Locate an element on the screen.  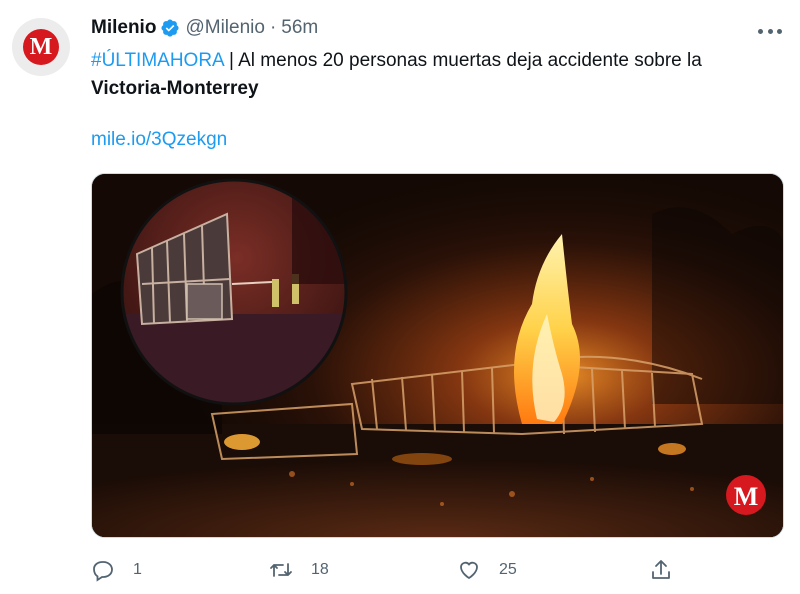
milenio-logo: M is located at coordinates (41, 47).